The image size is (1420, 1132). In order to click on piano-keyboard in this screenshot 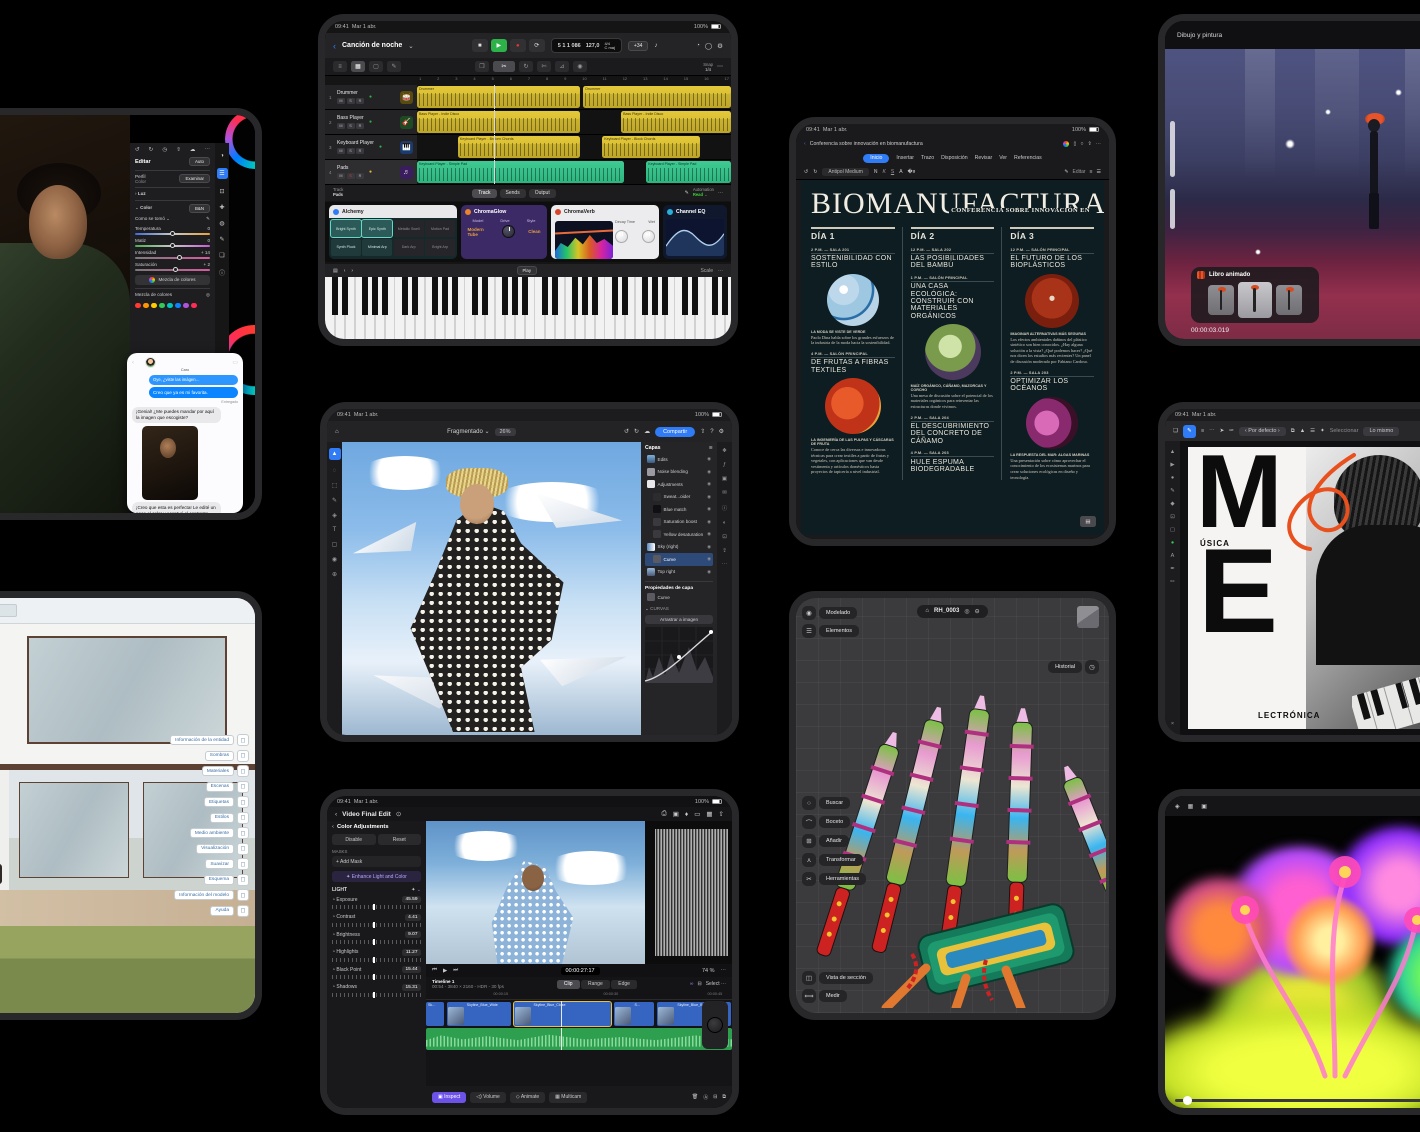, I will do `click(528, 308)`.